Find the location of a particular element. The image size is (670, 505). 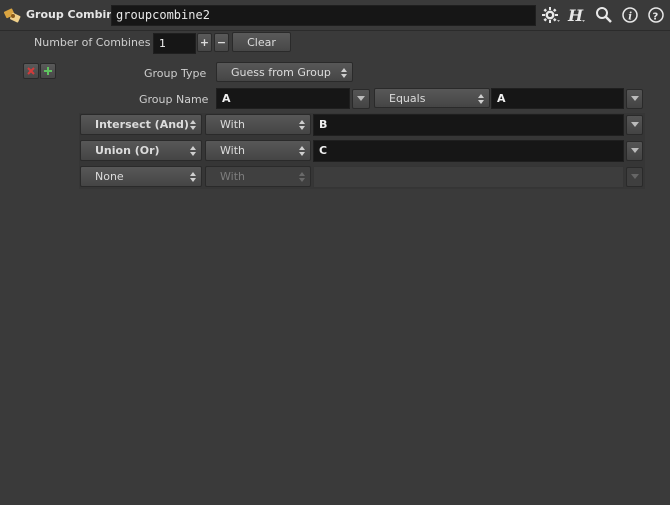

group-type-value: Guess from Group is located at coordinates (281, 72).